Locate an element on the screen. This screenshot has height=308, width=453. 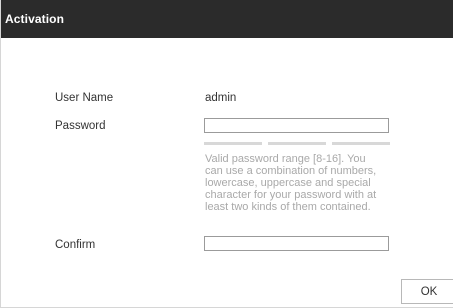
username-value: admin is located at coordinates (221, 98).